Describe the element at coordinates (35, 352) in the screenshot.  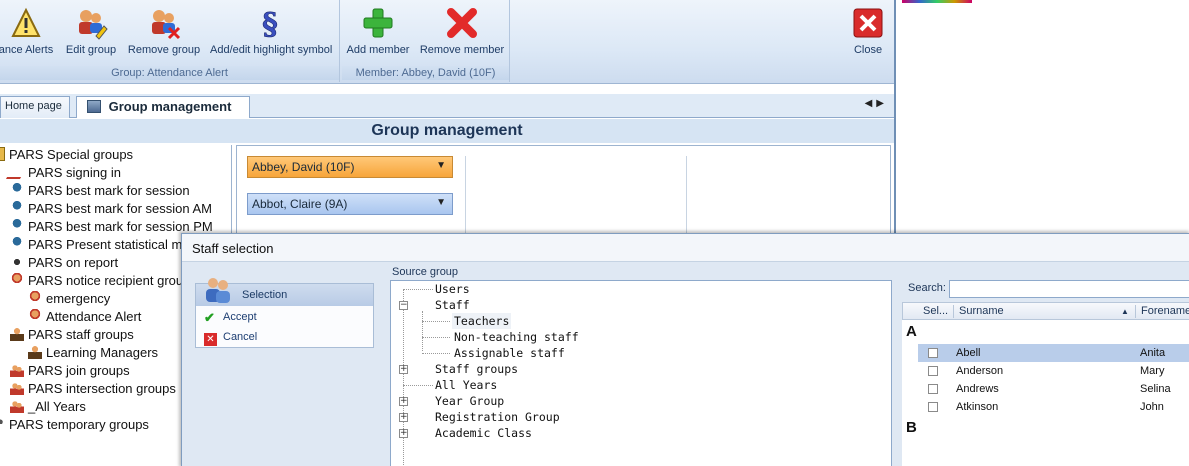
I see `staff-icon` at that location.